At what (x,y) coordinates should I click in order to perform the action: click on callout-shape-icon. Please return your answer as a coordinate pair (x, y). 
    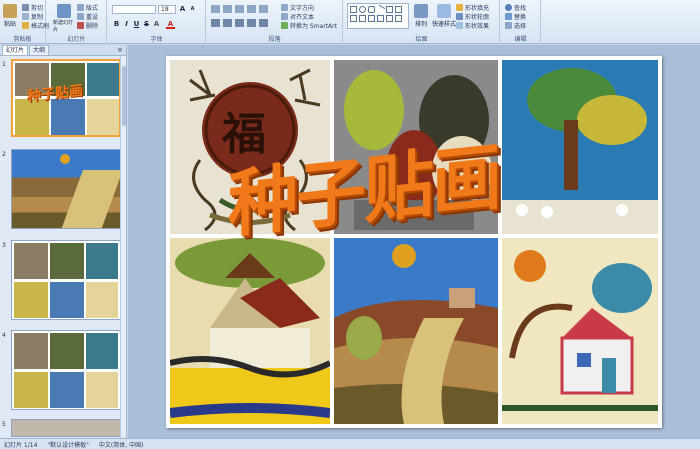
    Looking at the image, I should click on (380, 18).